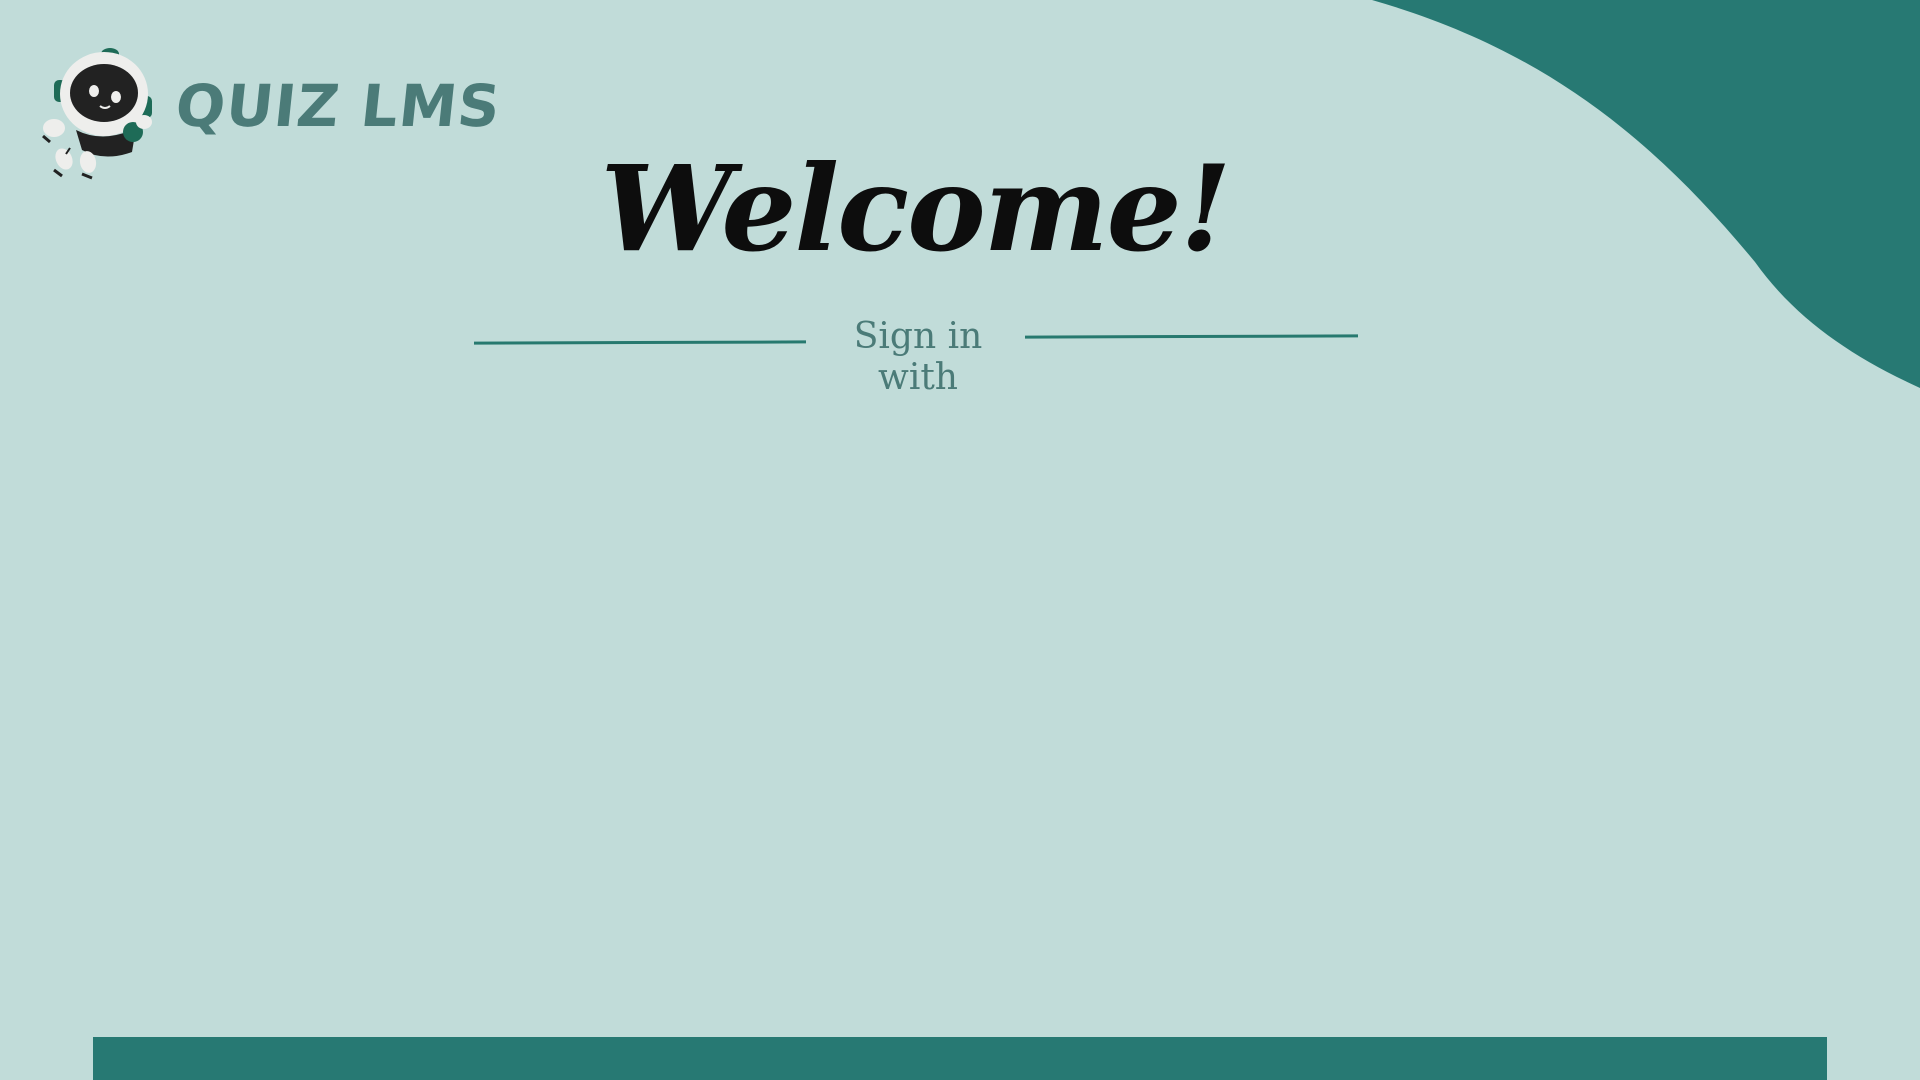  I want to click on divider-line-right, so click(1191, 336).